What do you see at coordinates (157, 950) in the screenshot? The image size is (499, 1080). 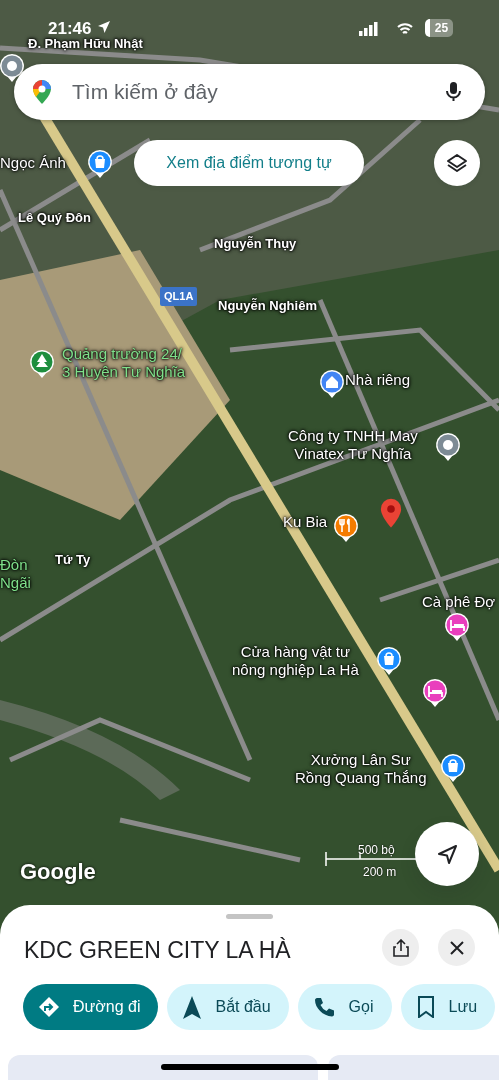 I see `place-title: KDC GREEN CITY LA HÀ` at bounding box center [157, 950].